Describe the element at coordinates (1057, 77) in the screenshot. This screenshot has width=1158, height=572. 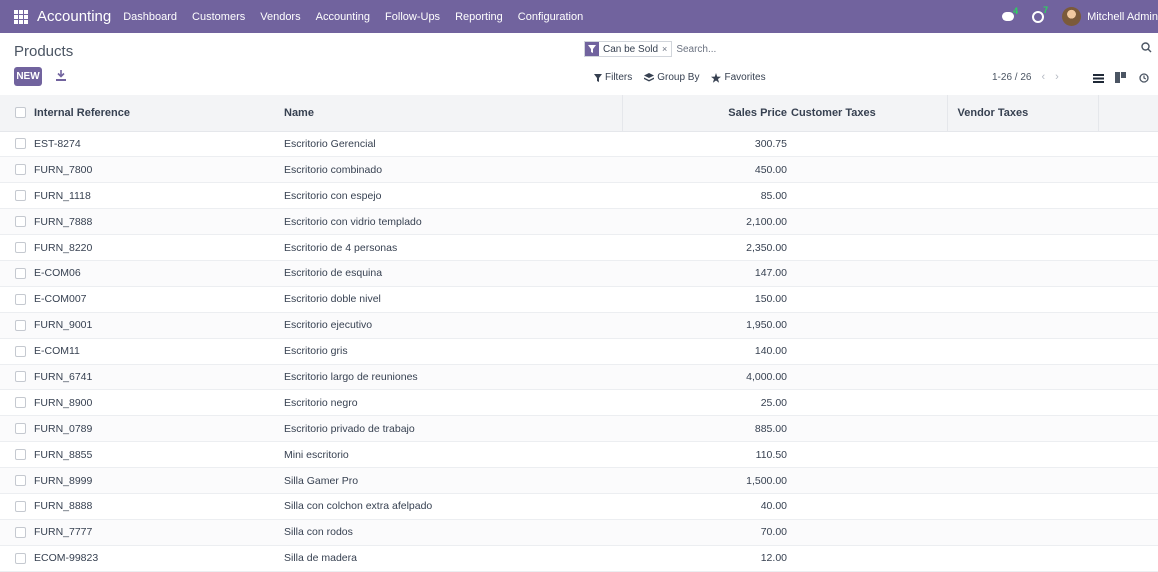
I see `pager-next-button: ›` at that location.